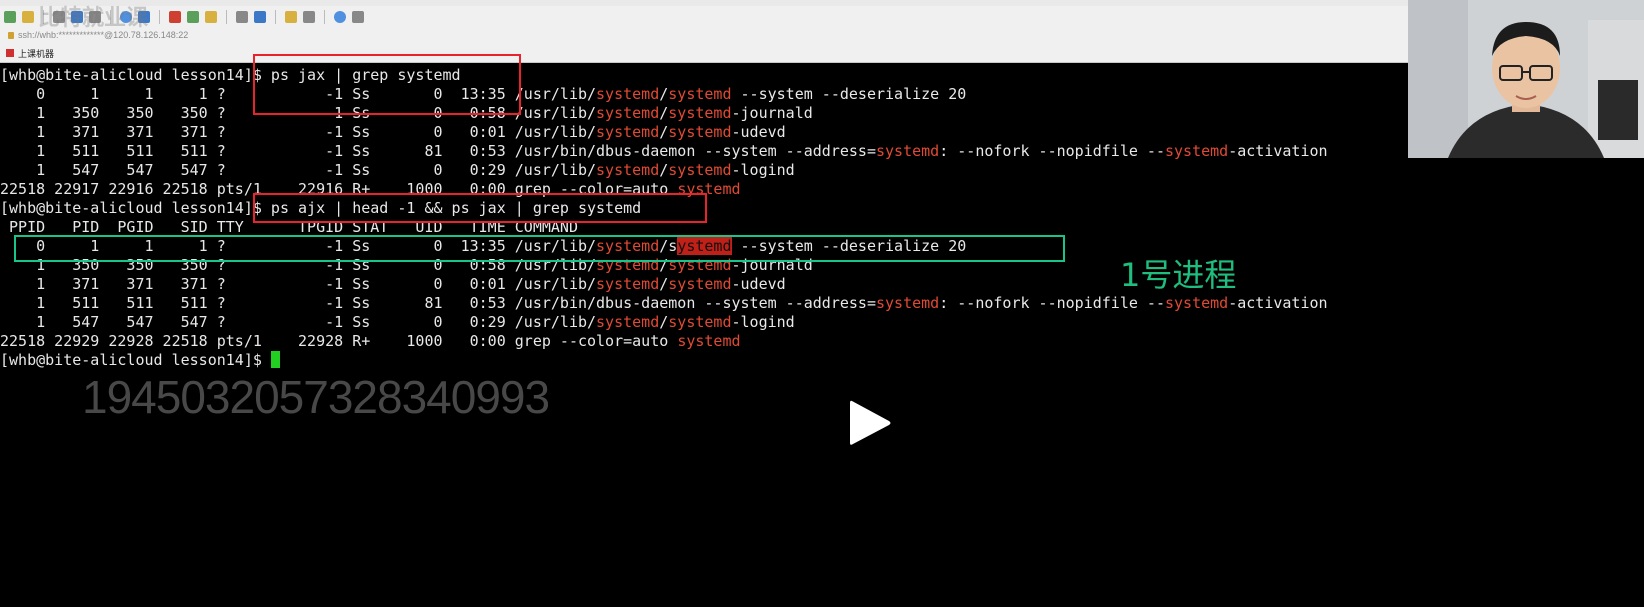 This screenshot has width=1644, height=607. What do you see at coordinates (870, 423) in the screenshot?
I see `play-icon` at bounding box center [870, 423].